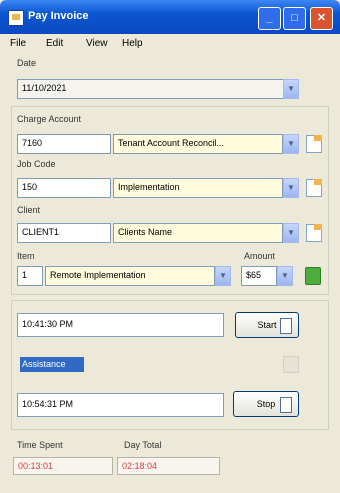  I want to click on description-selected-text: Assistance, so click(52, 364).